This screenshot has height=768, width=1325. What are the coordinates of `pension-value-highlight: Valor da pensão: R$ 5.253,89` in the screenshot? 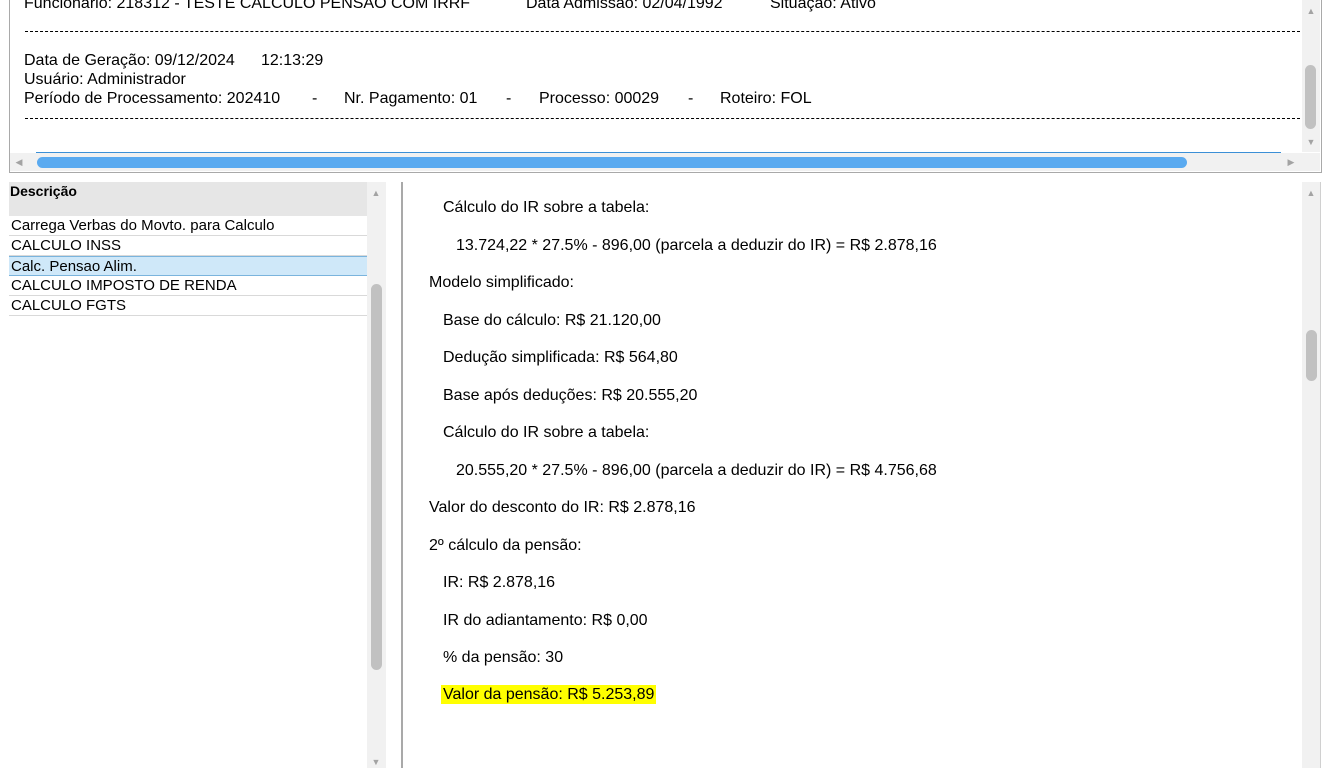 It's located at (549, 695).